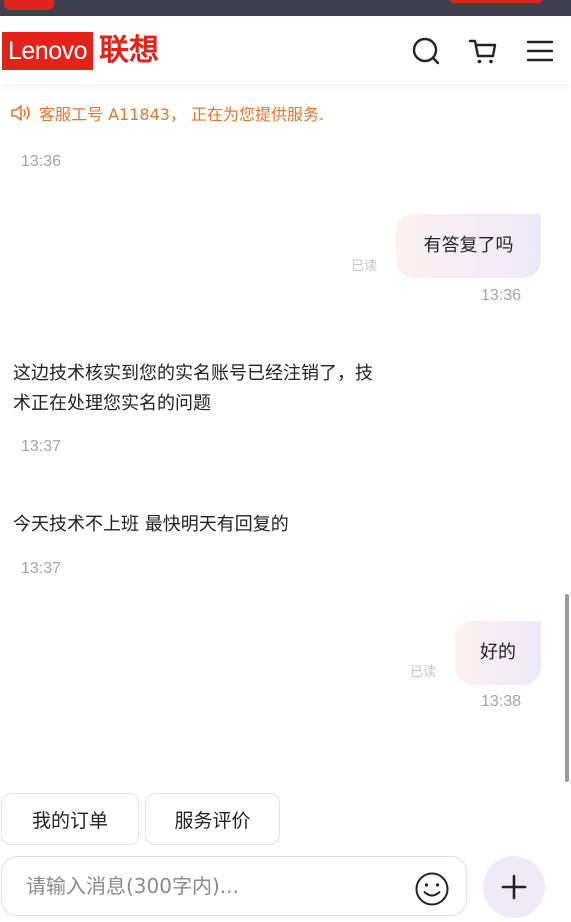  I want to click on message-text: 好的, so click(498, 652).